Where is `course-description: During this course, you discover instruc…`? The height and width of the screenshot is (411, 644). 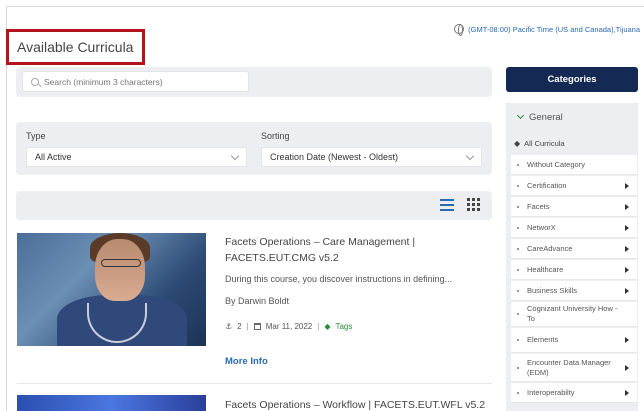 course-description: During this course, you discover instruc… is located at coordinates (339, 279).